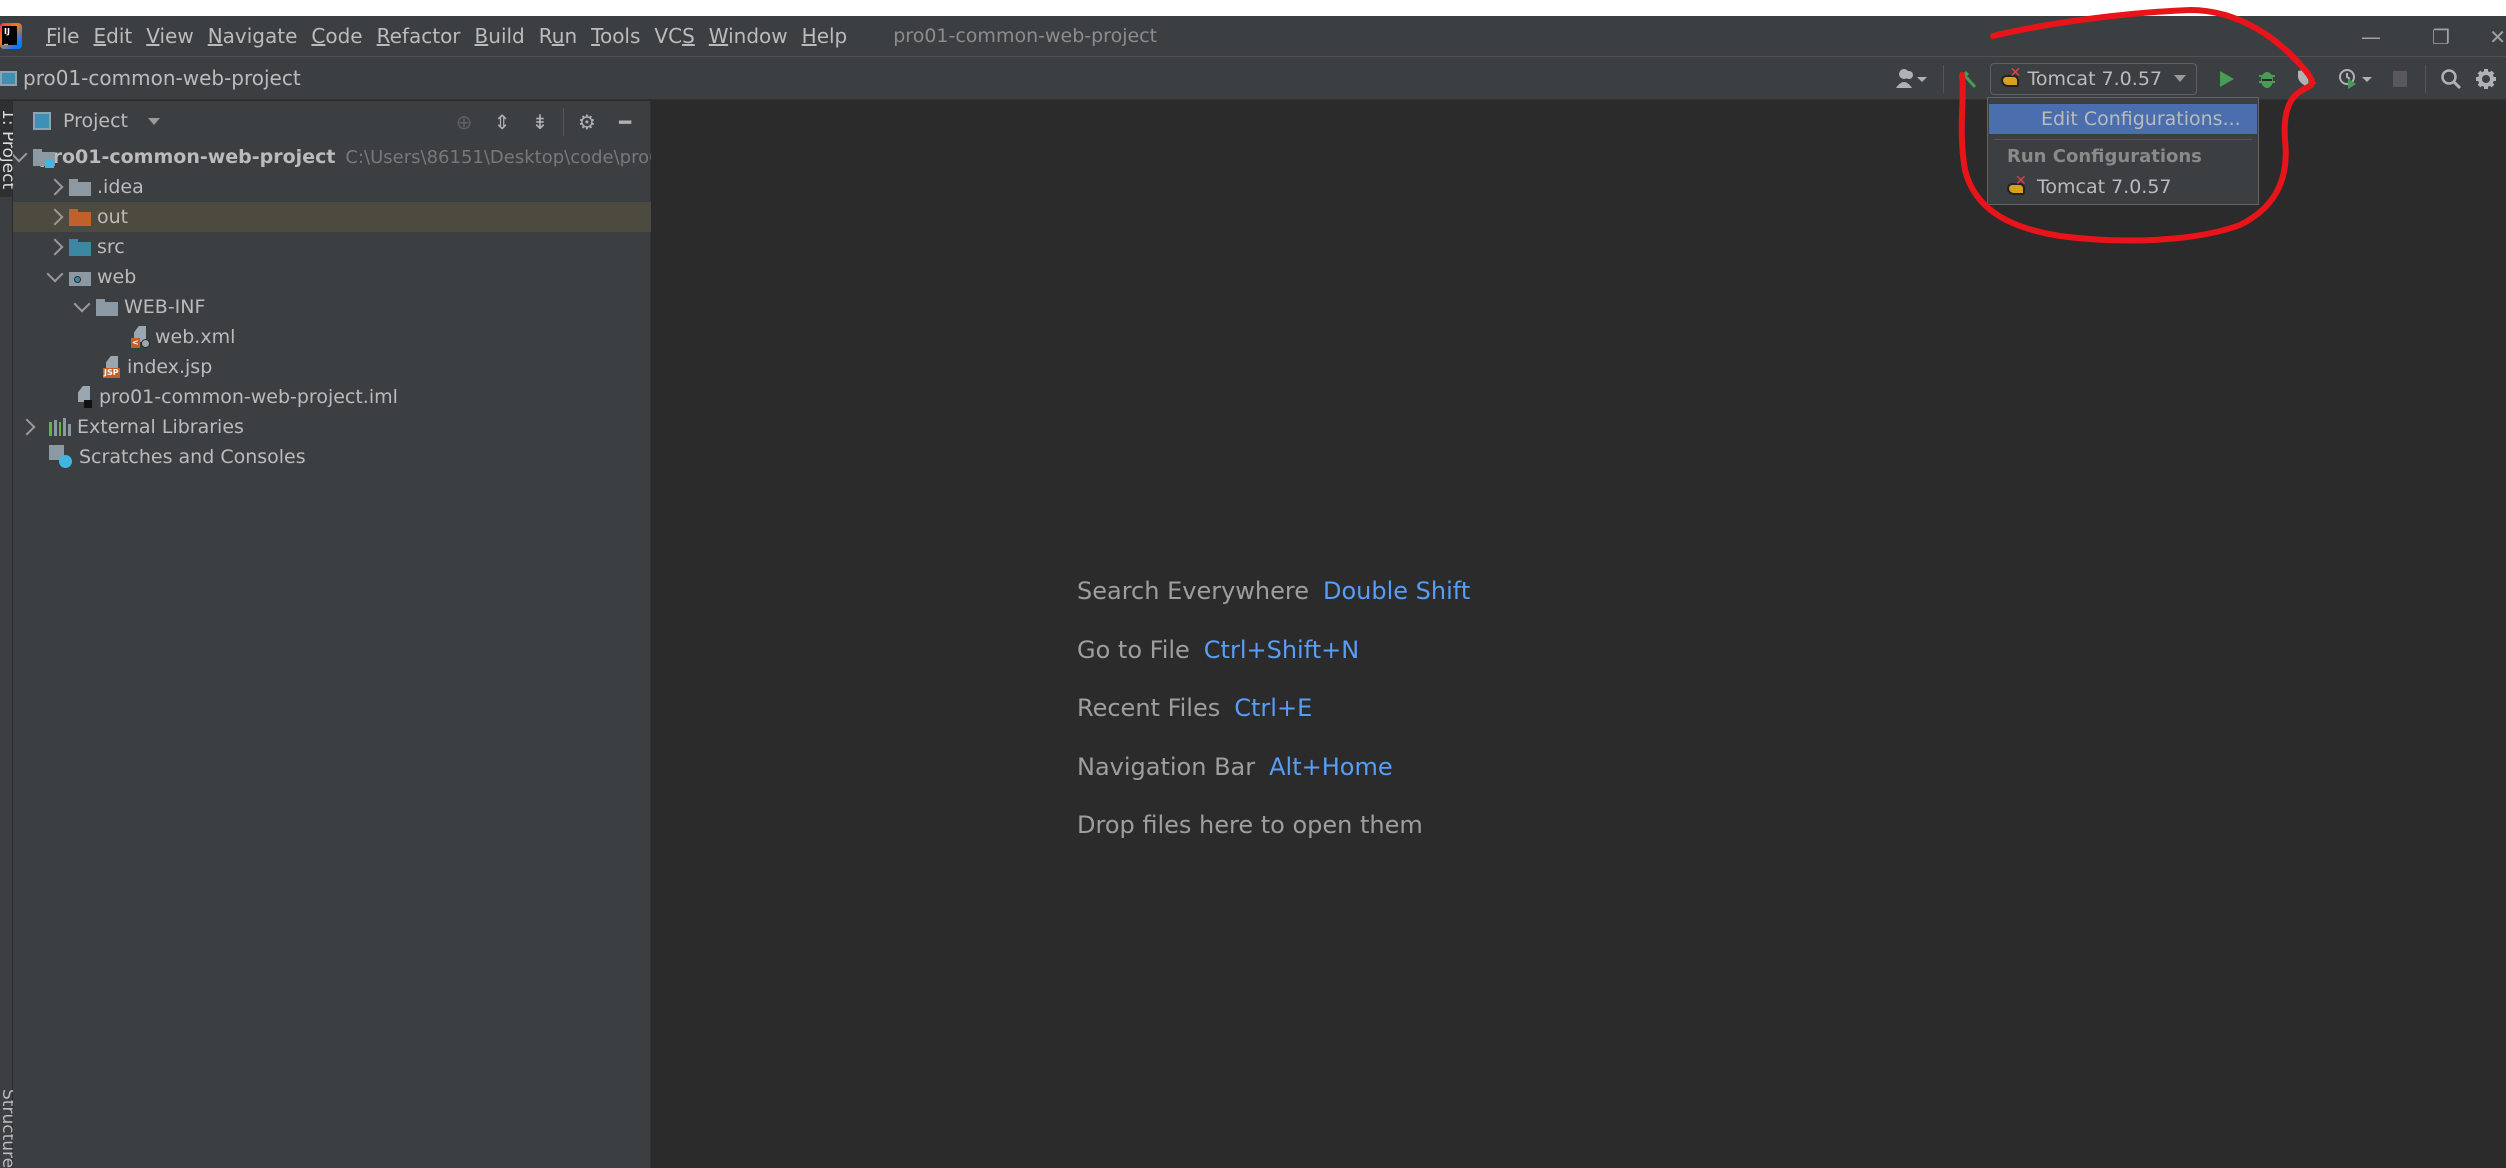 This screenshot has height=1168, width=2506. I want to click on menu-navigate: Navigate, so click(253, 36).